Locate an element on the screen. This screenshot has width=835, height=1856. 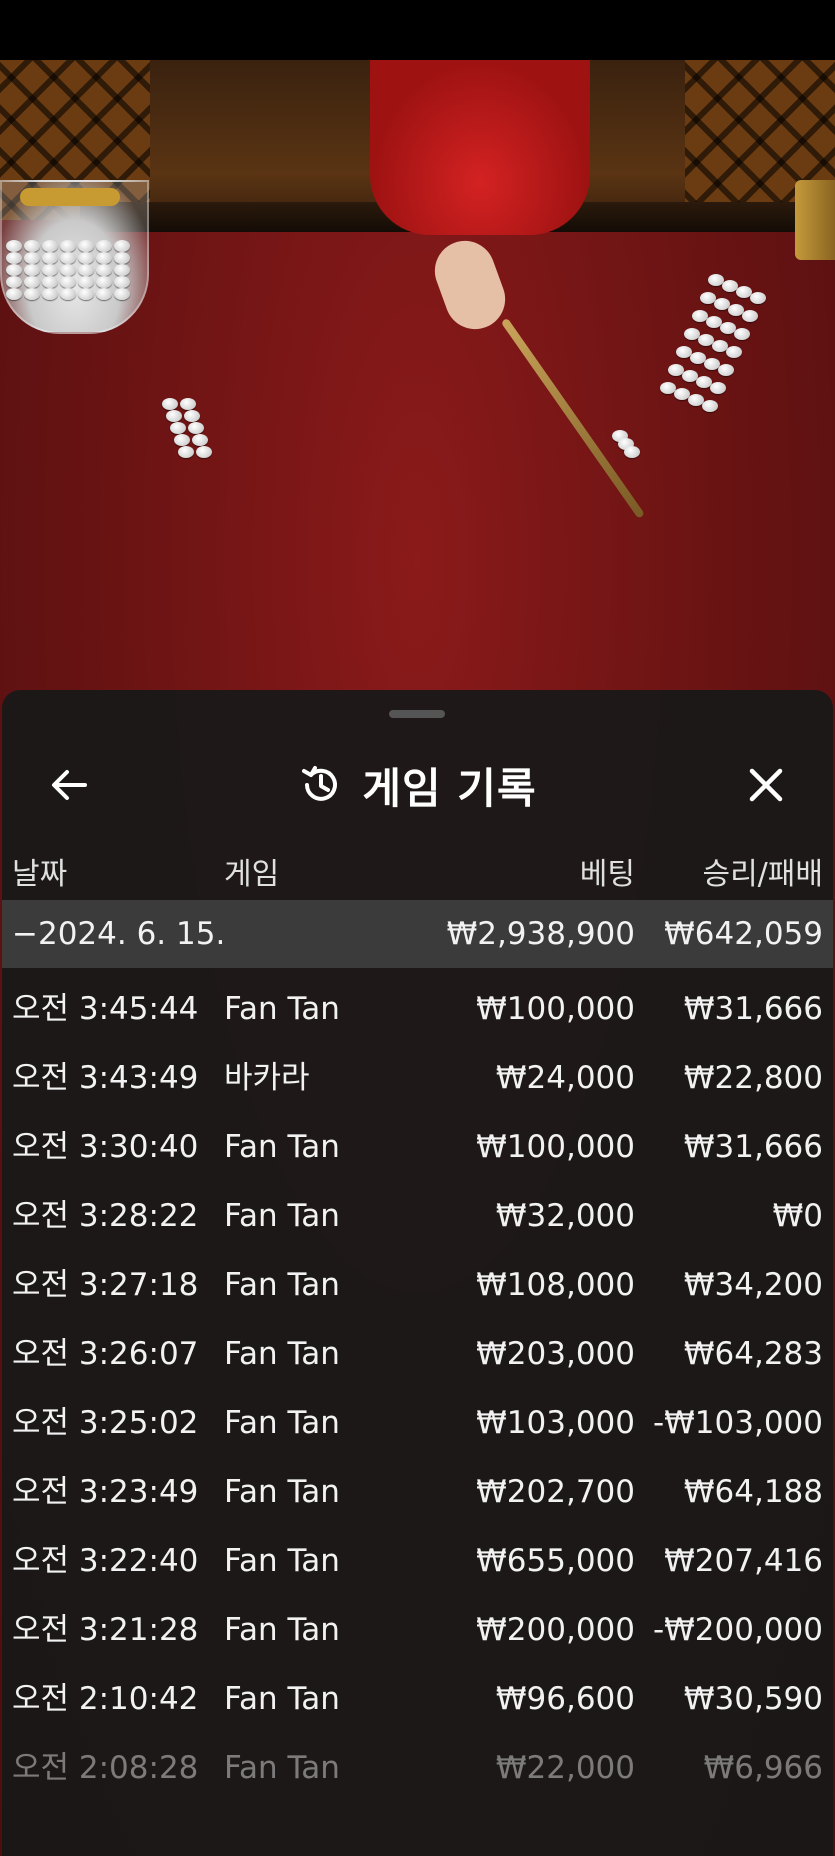
history-row: 오전 3:22:40 Fan Tan ₩655,000 ₩207,416 is located at coordinates (417, 1561).